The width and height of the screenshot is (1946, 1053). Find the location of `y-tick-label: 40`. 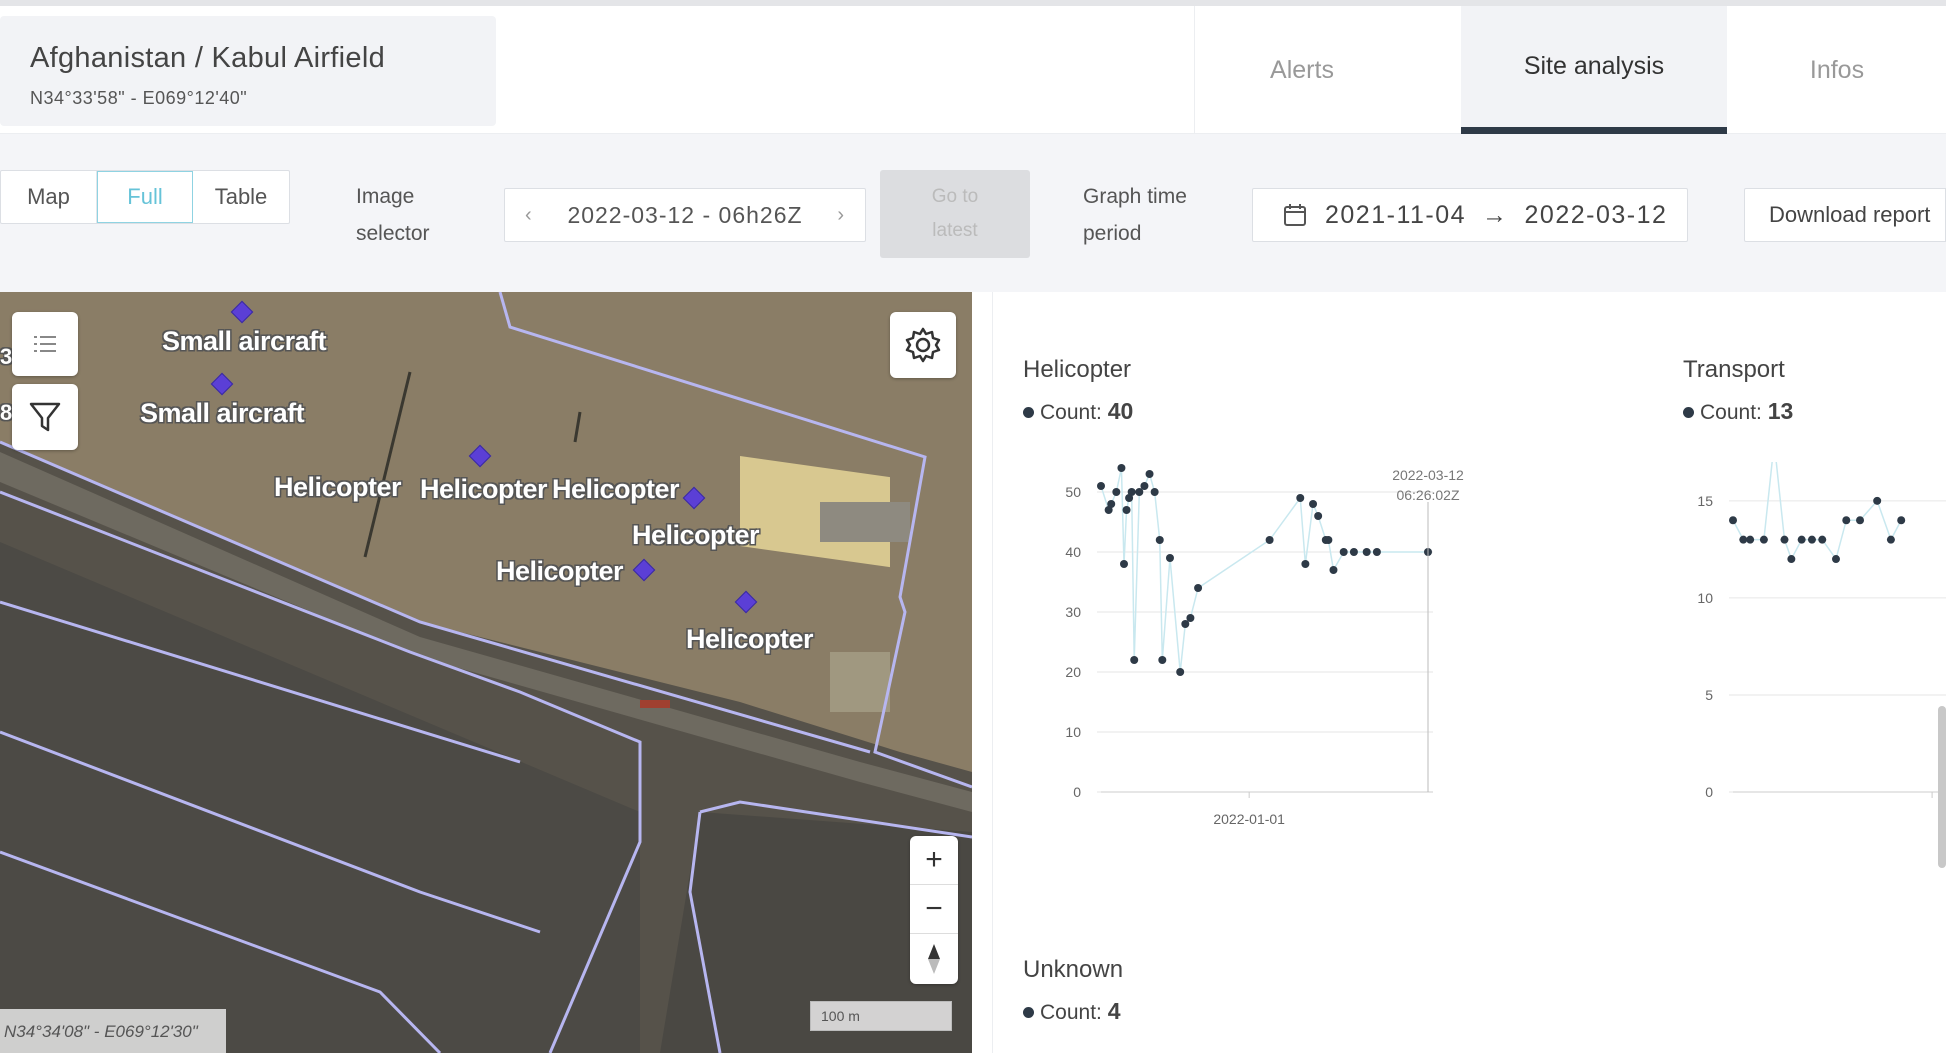

y-tick-label: 40 is located at coordinates (1073, 552).